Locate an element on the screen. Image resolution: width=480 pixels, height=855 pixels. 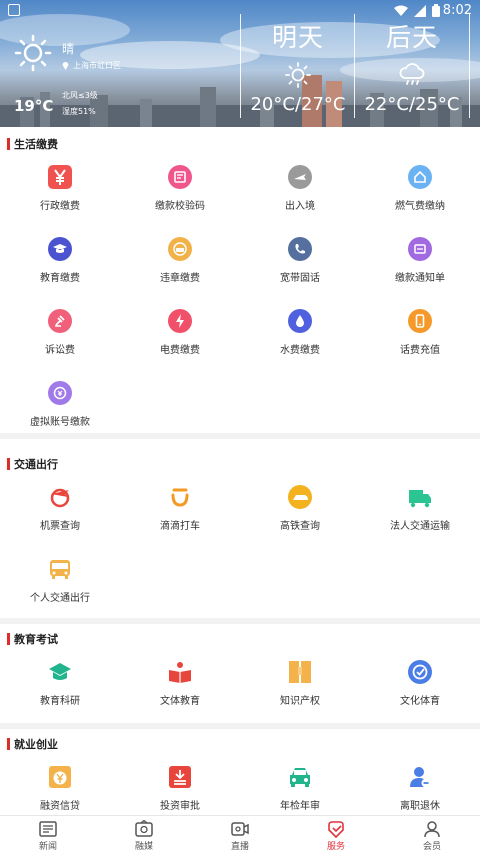
didi-icon is located at coordinates (180, 497).